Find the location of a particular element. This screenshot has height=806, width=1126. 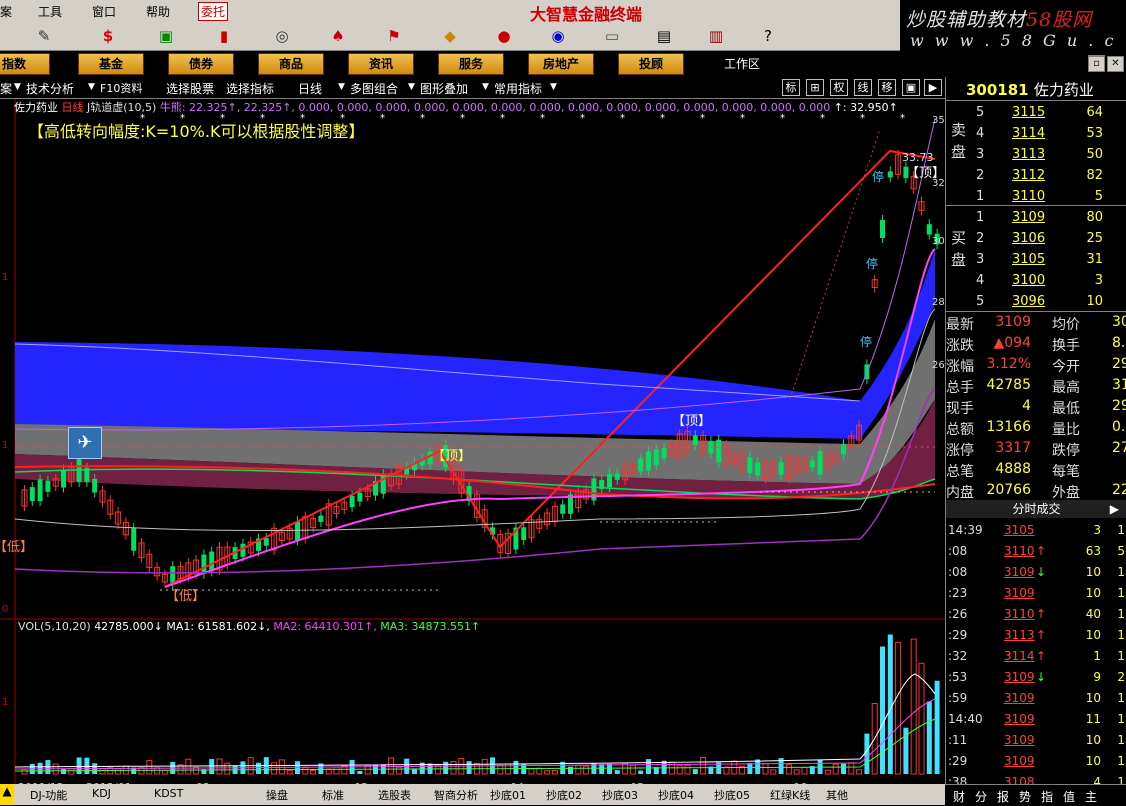

tab-select-indicator: 选择指标 is located at coordinates (250, 88).